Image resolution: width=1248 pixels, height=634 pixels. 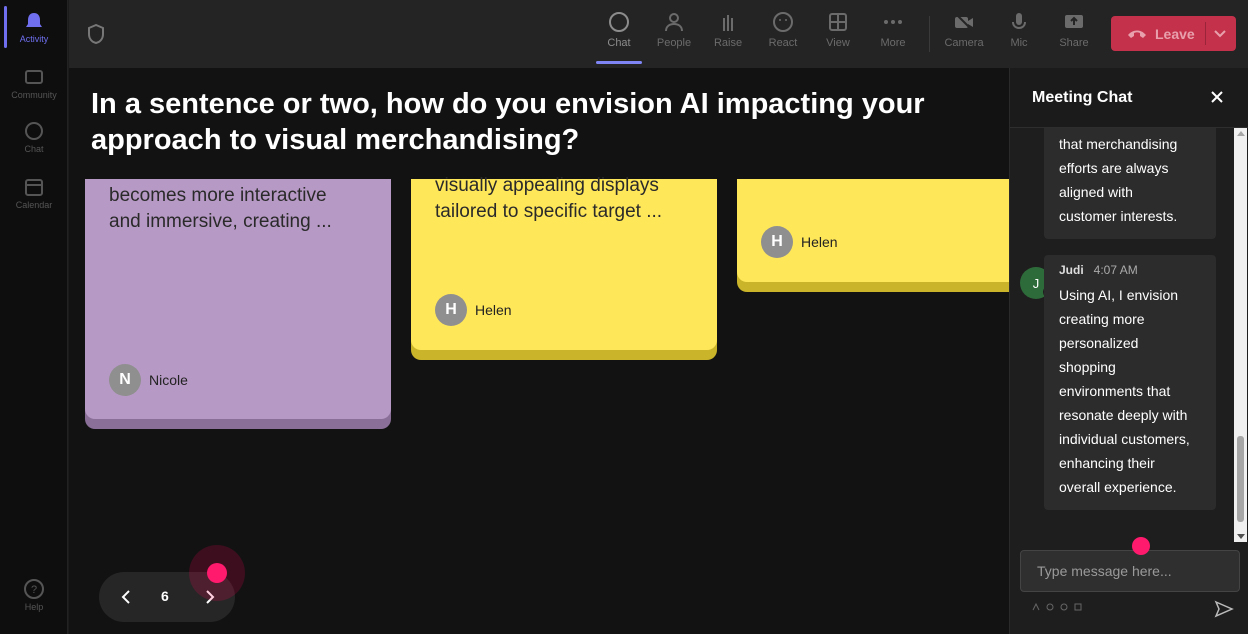 I want to click on chat-header: Meeting Chat, so click(x=1129, y=98).